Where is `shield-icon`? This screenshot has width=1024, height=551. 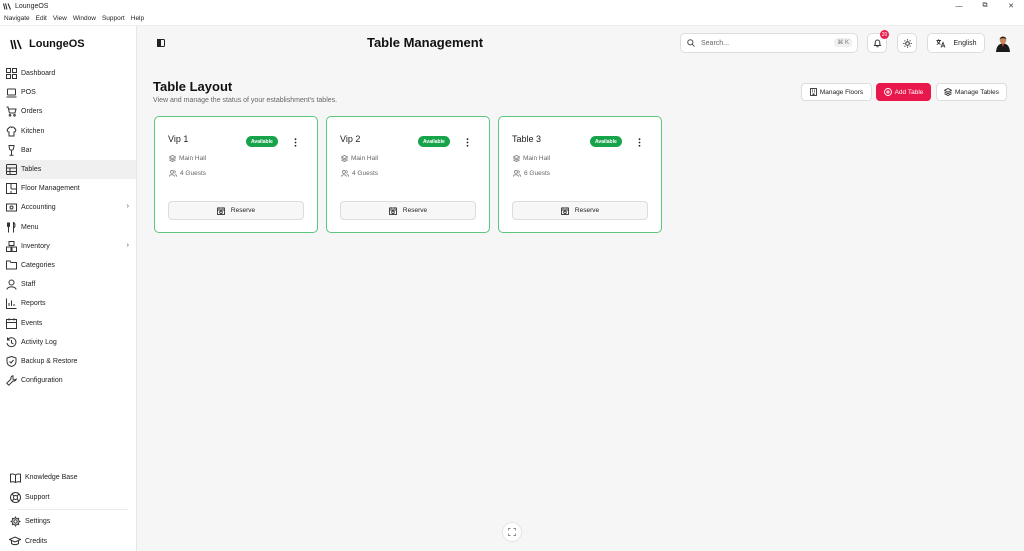 shield-icon is located at coordinates (11, 361).